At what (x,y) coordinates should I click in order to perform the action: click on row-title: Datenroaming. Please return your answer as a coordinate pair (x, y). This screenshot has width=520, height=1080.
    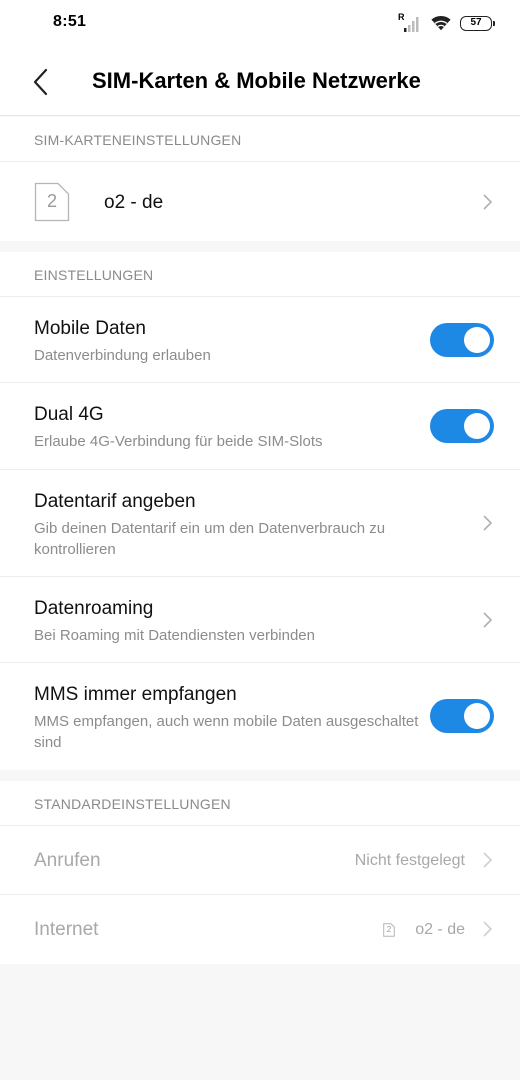
    Looking at the image, I should click on (94, 608).